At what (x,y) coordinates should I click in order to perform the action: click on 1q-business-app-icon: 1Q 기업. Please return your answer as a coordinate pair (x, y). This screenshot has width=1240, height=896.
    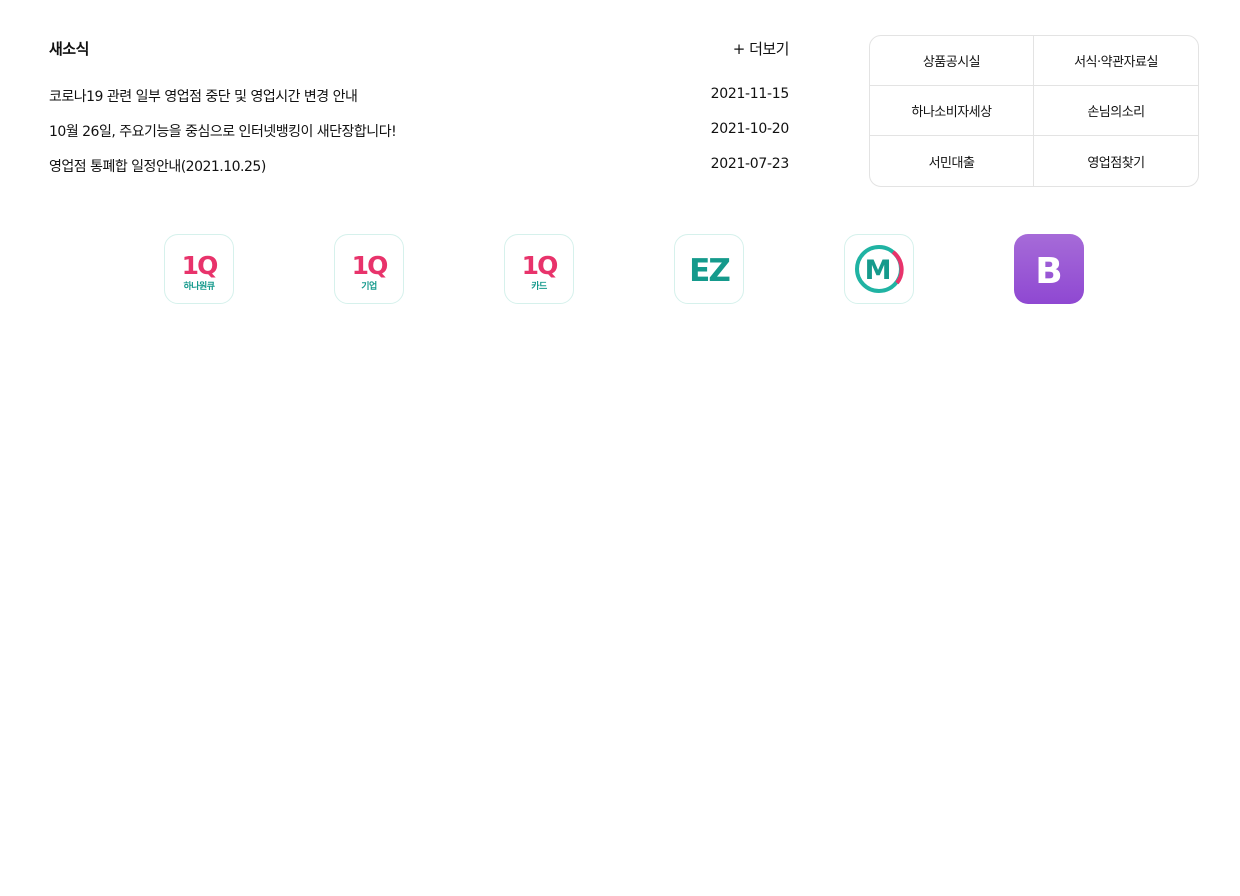
    Looking at the image, I should click on (369, 269).